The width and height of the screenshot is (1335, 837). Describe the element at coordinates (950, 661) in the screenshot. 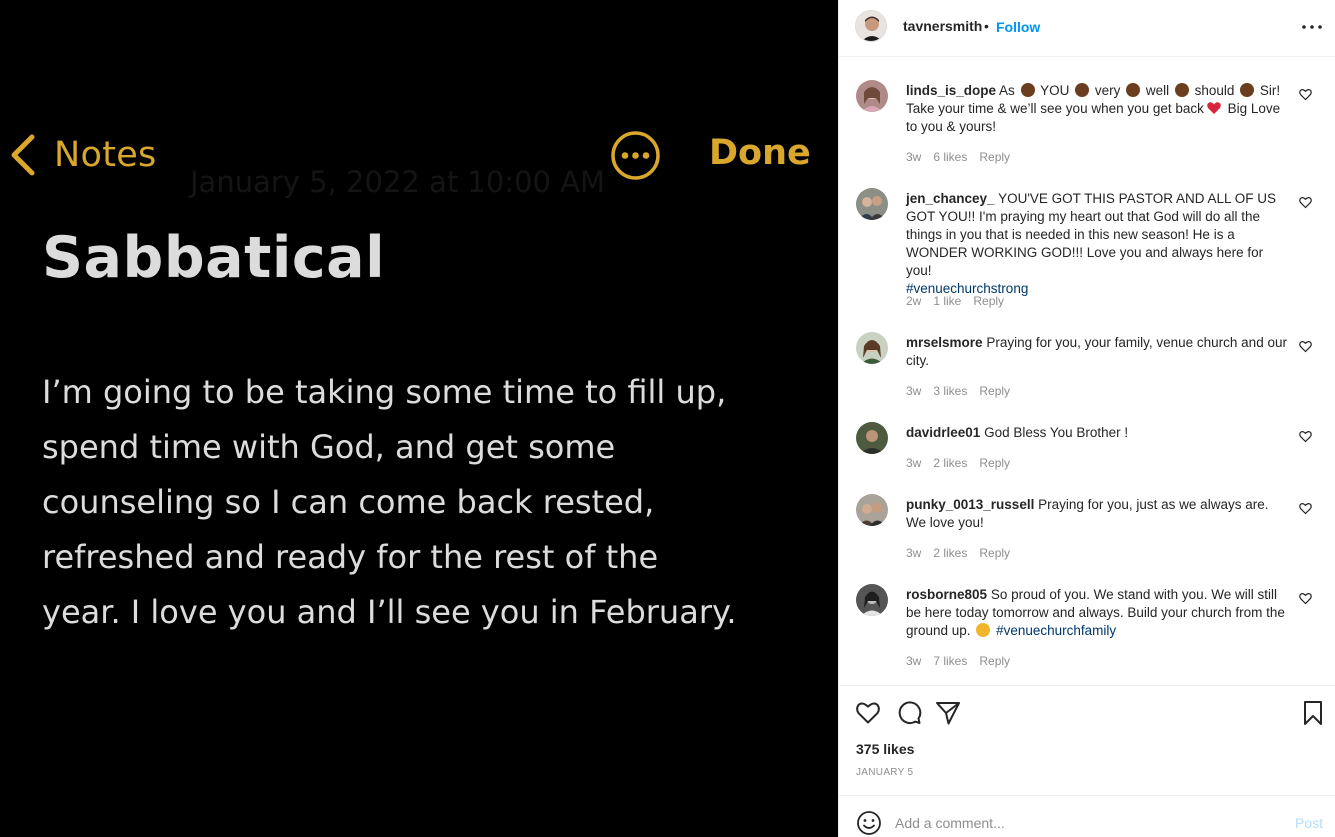

I see `comment-likes: 7 likes` at that location.